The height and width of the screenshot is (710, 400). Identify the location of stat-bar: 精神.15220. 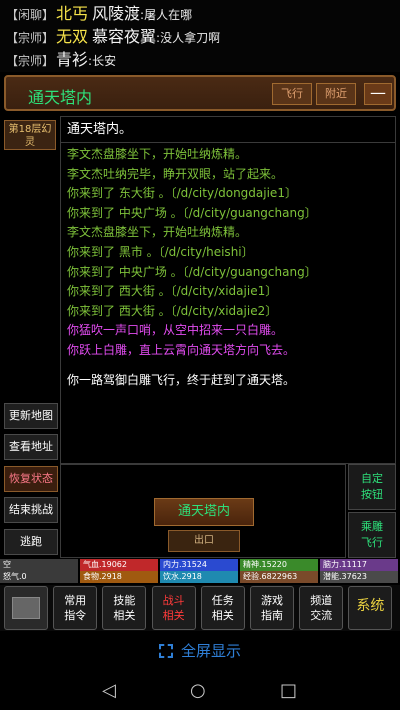
(279, 565).